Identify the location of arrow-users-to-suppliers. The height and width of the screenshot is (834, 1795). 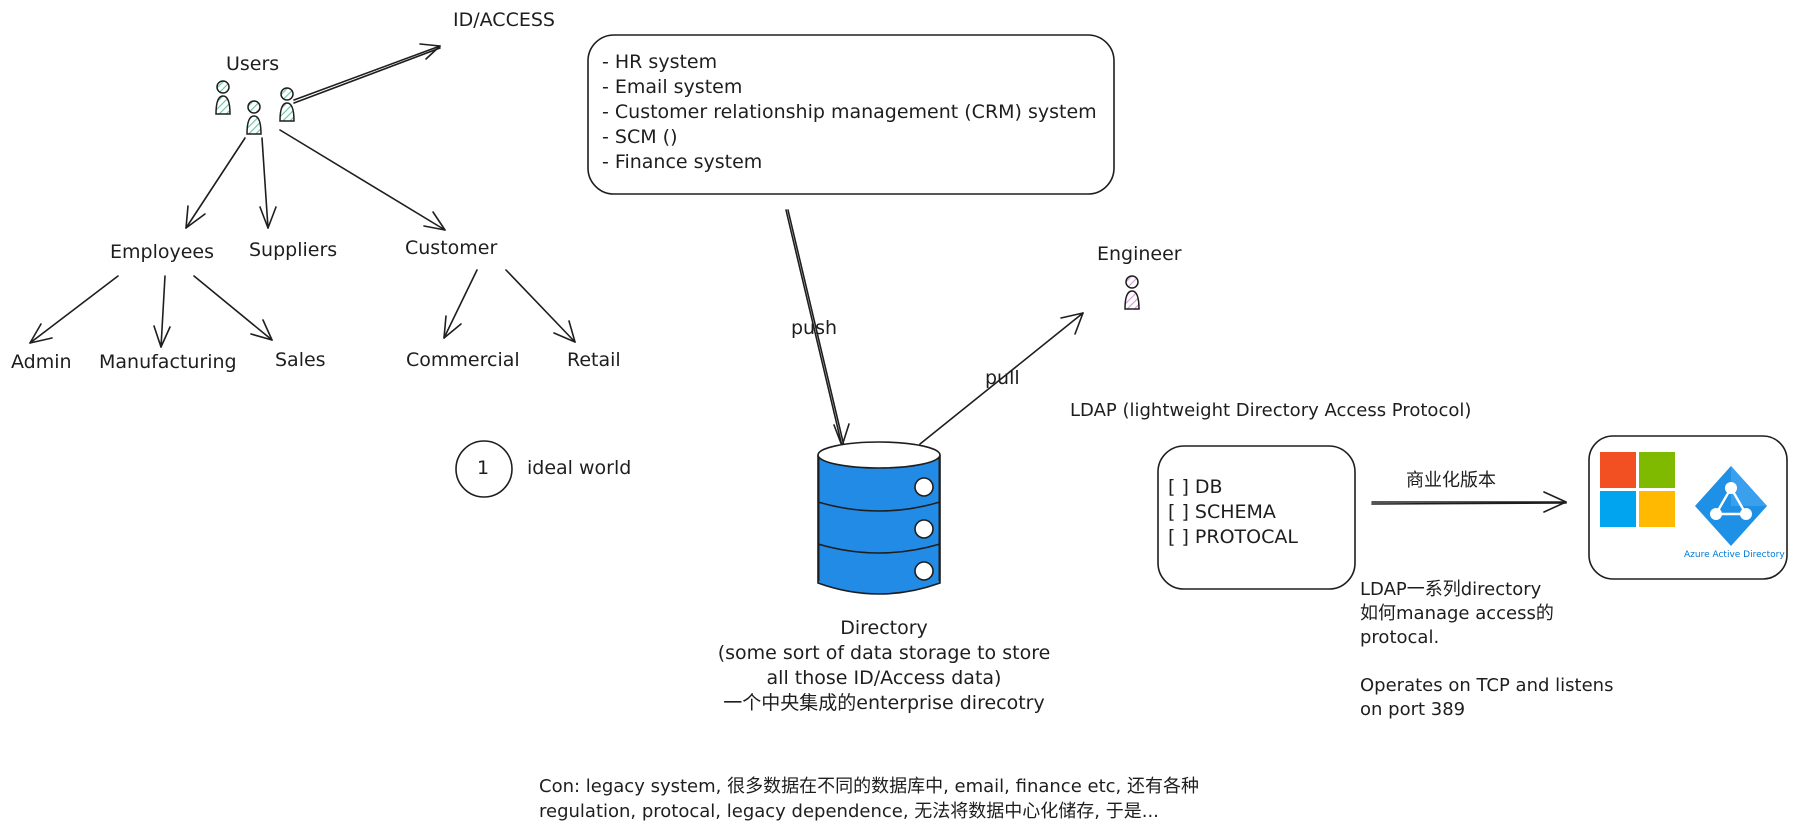
(268, 183).